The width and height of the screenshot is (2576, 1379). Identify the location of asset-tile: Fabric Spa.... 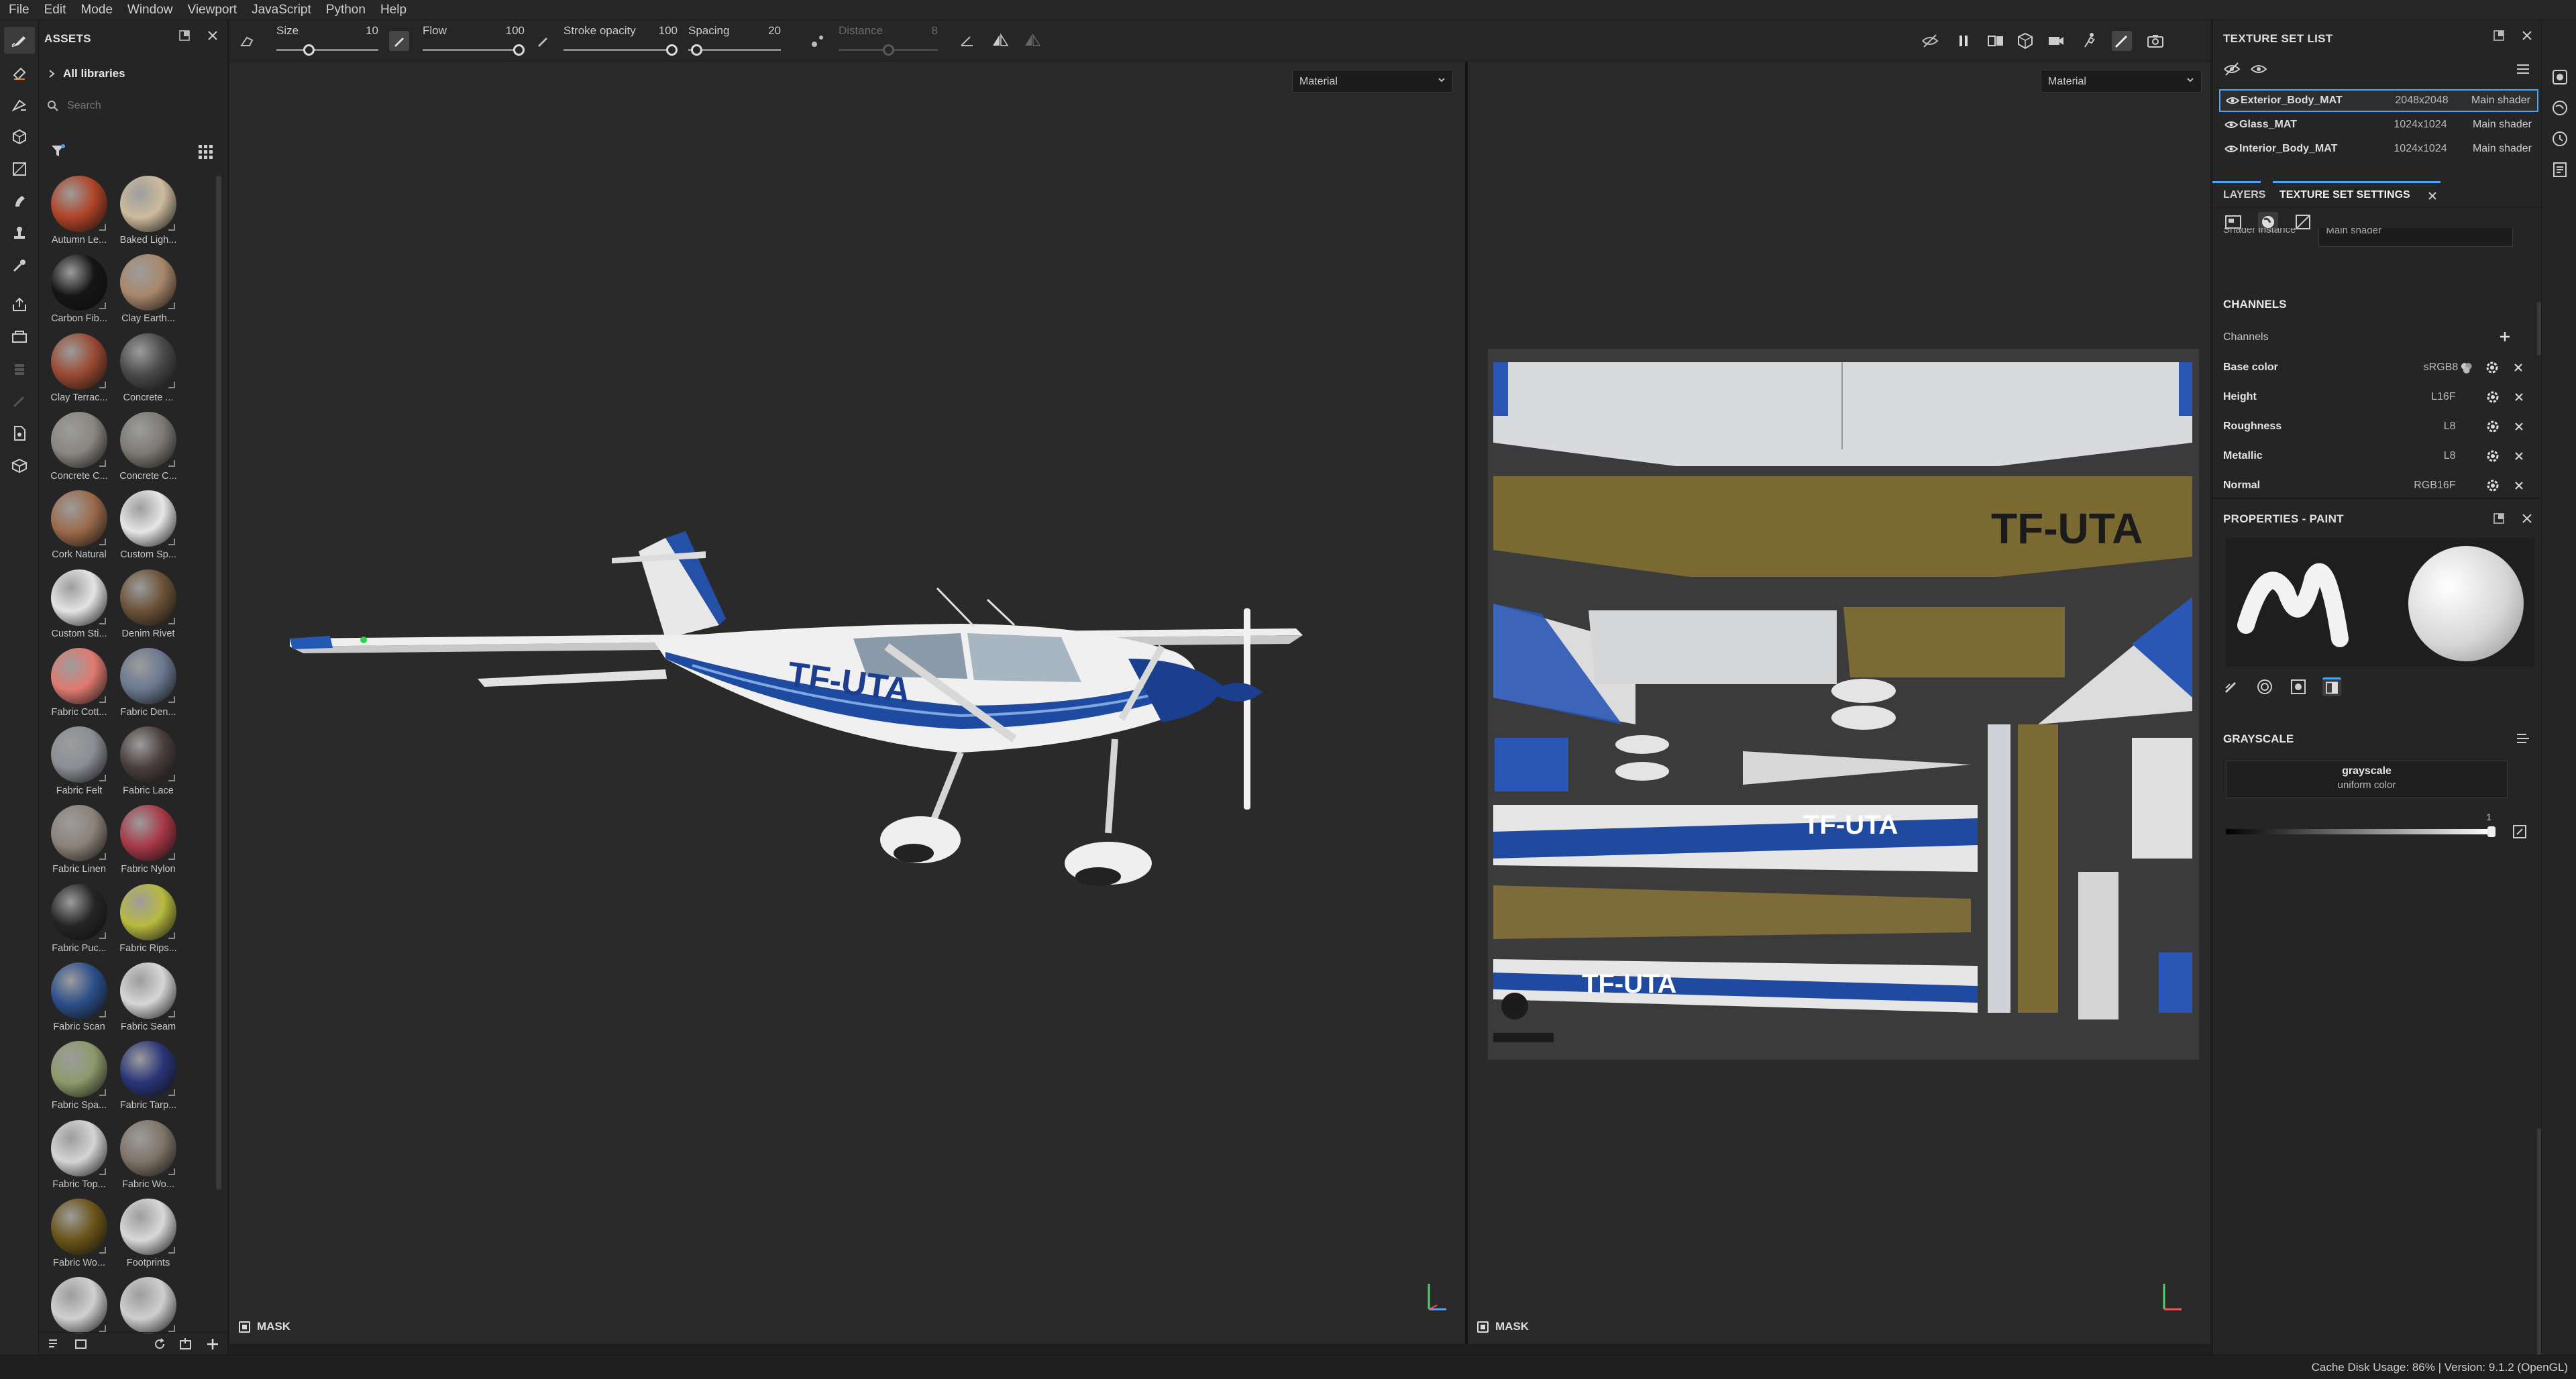
(79, 1080).